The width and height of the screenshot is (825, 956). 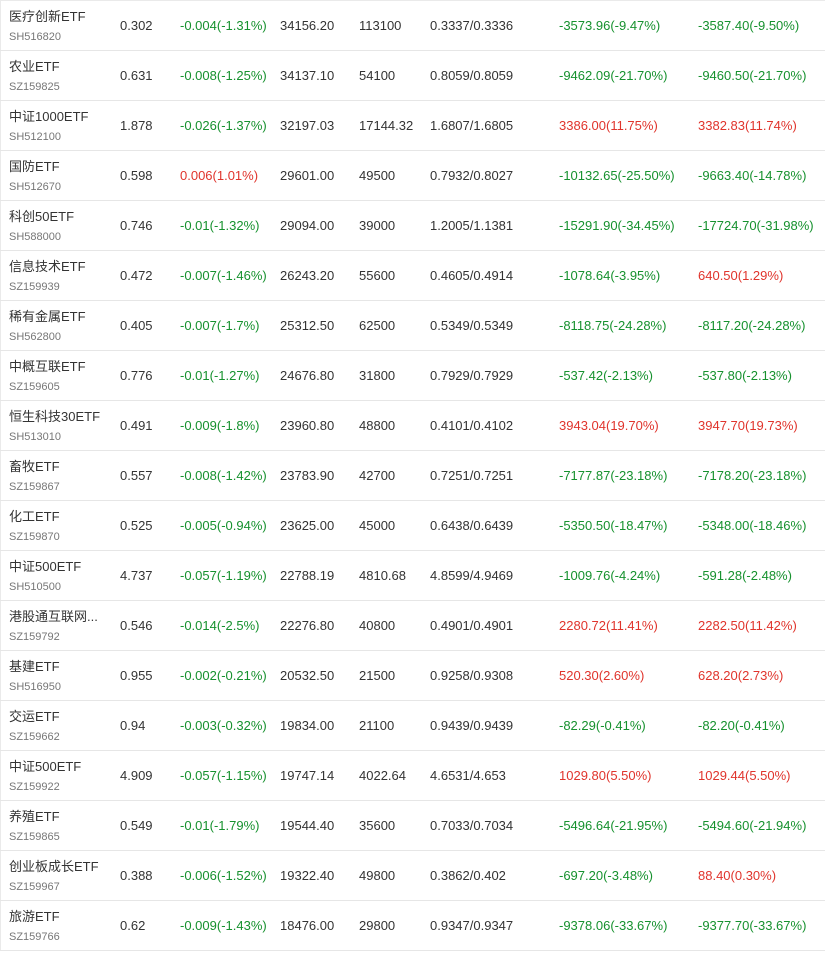 I want to click on fund-code: SZ159766, so click(x=34, y=937).